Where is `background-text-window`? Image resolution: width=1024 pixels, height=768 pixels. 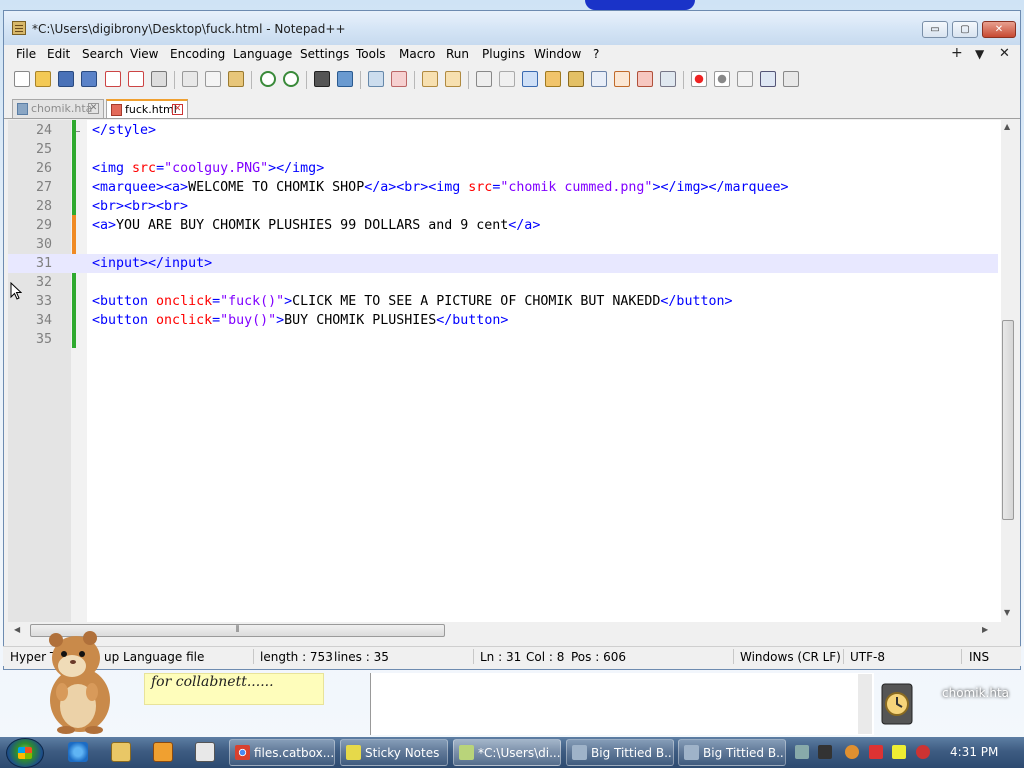 background-text-window is located at coordinates (622, 704).